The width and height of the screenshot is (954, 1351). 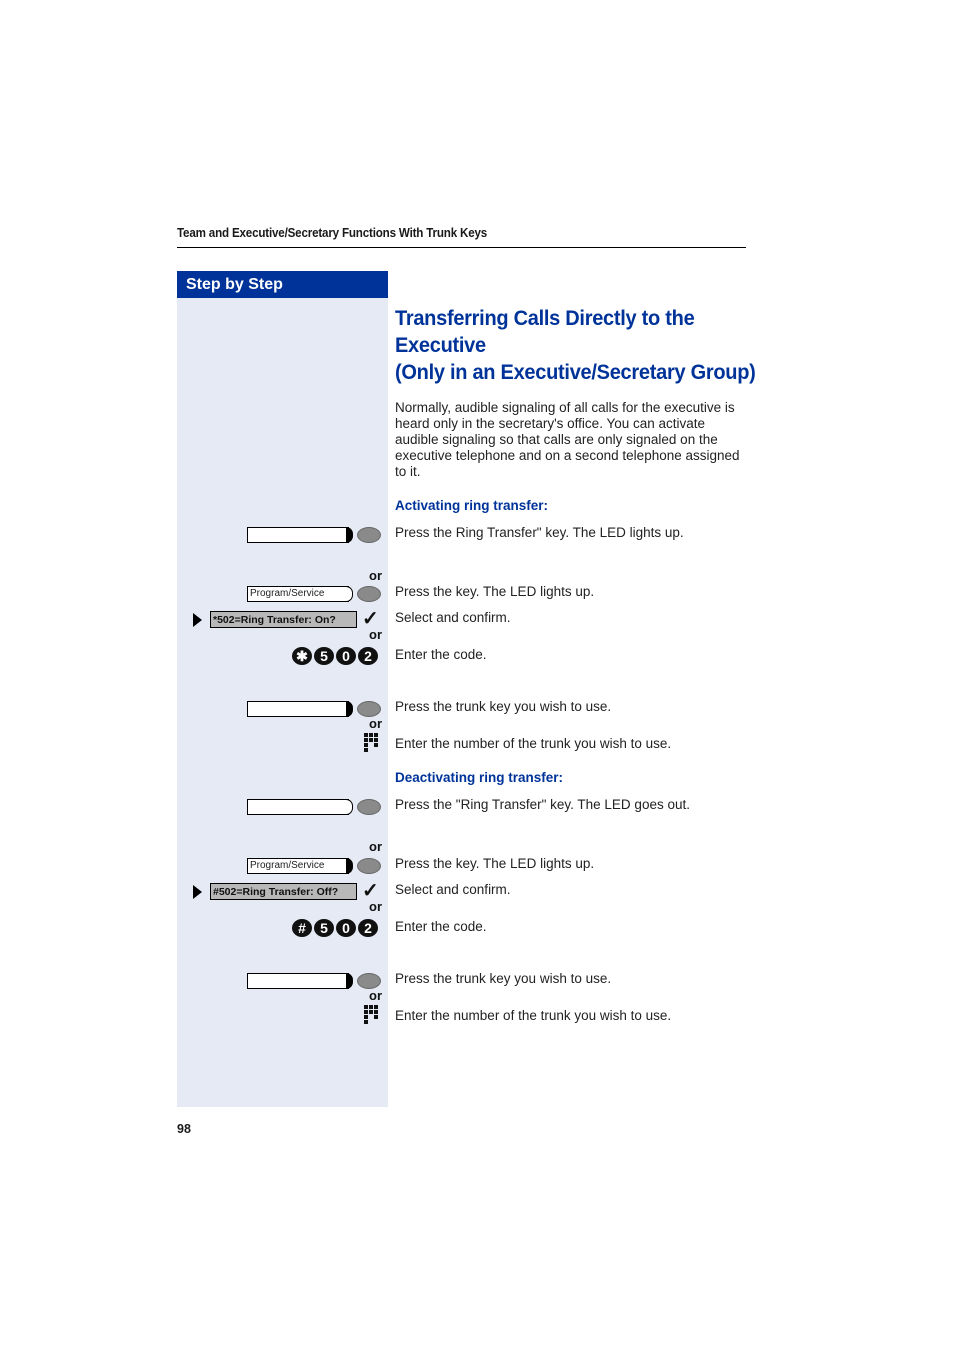 What do you see at coordinates (184, 1129) in the screenshot?
I see `page-number: 98` at bounding box center [184, 1129].